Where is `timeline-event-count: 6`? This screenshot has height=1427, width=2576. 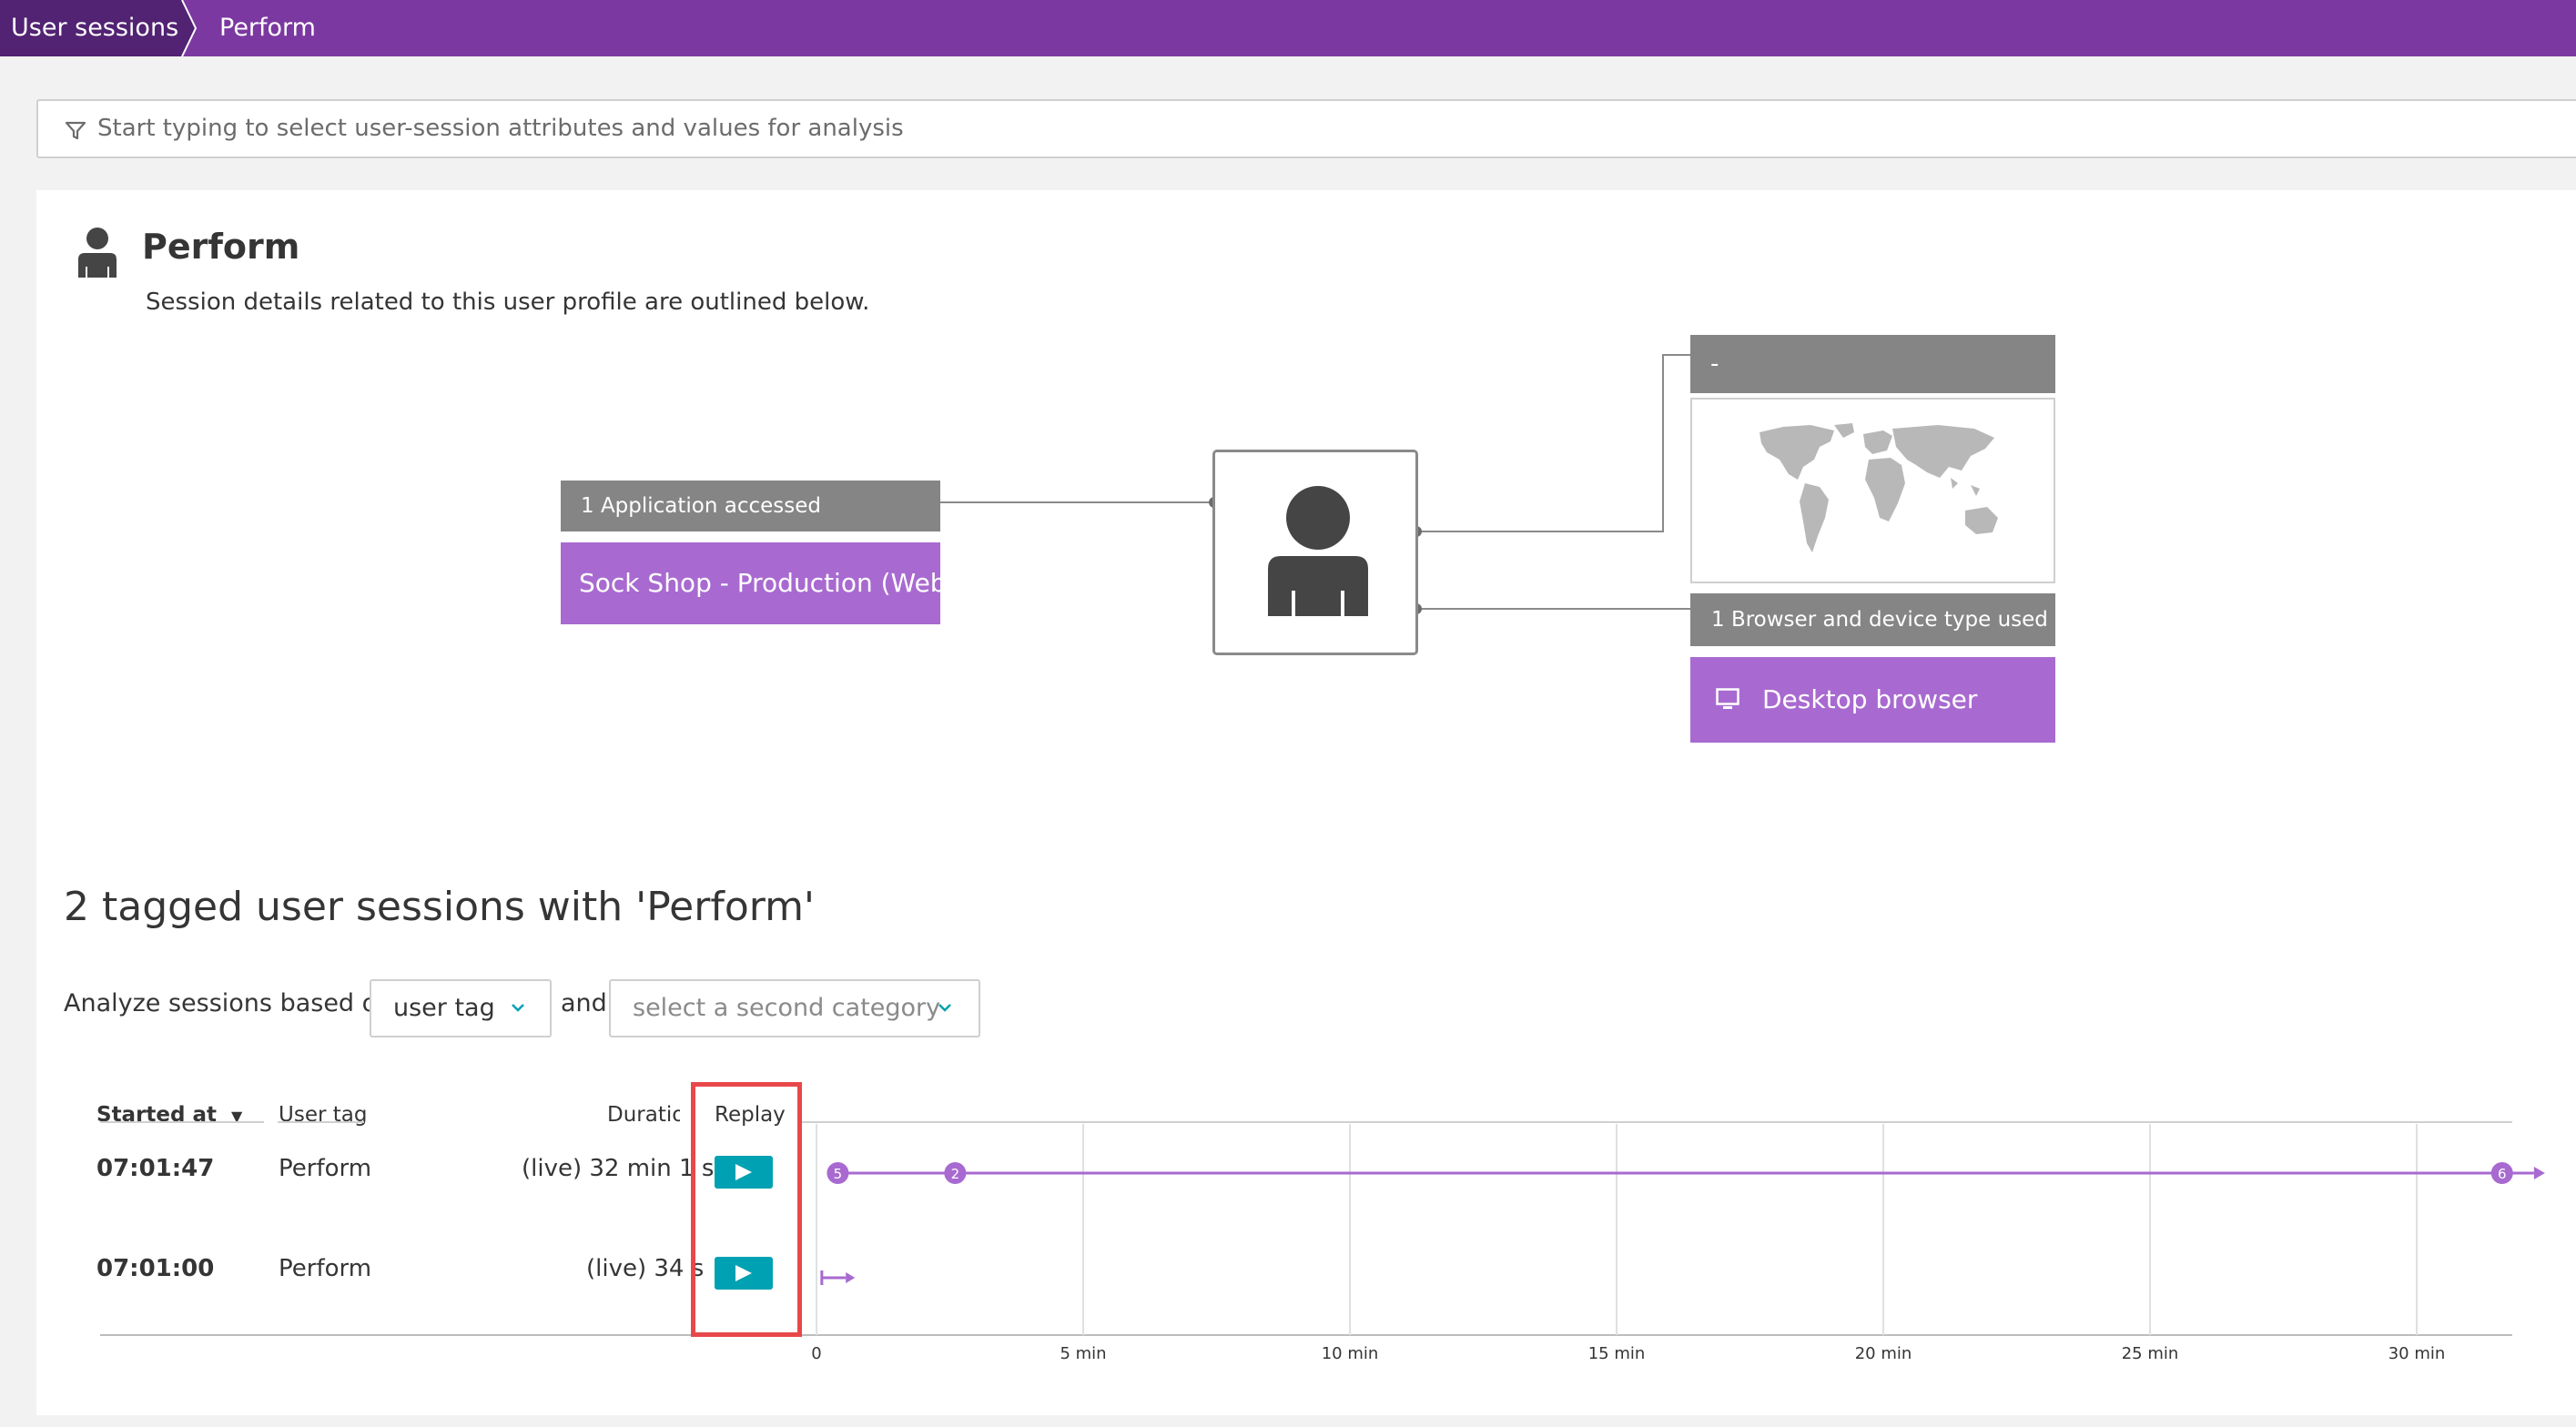
timeline-event-count: 6 is located at coordinates (2502, 1174).